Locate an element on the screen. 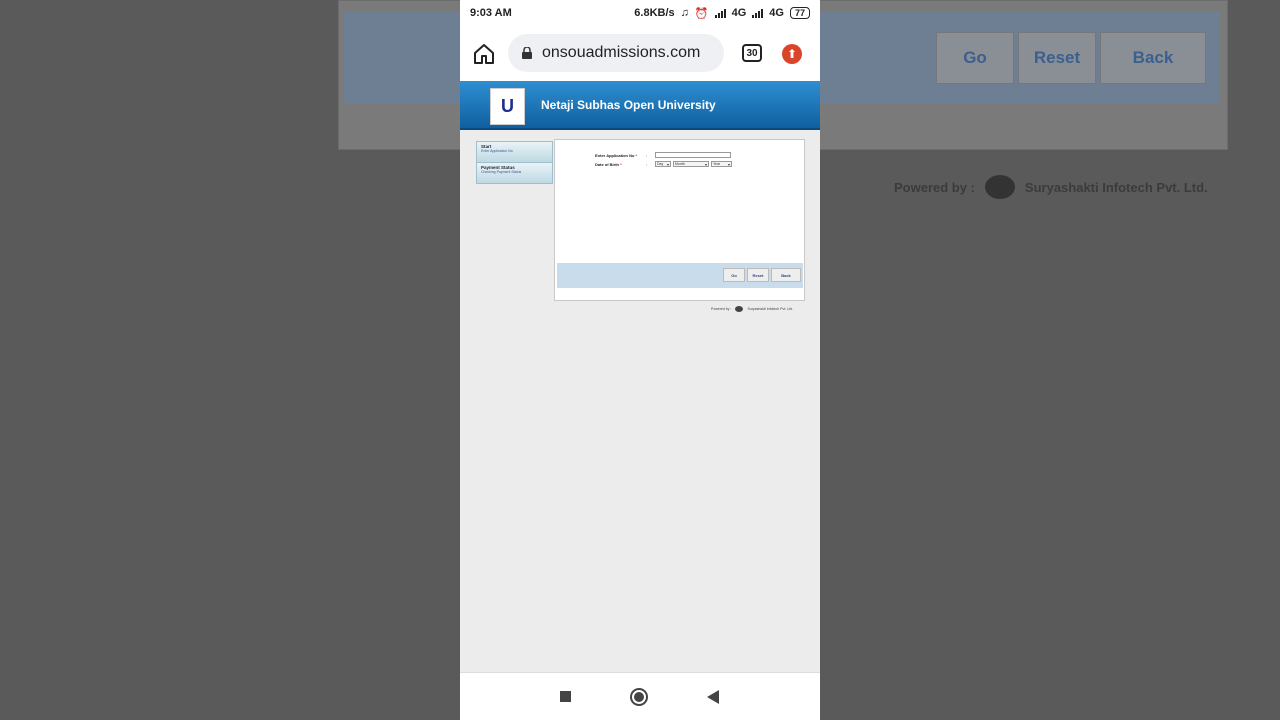  sidebar-item-subtitle: Checking Payment Status is located at coordinates (501, 172).